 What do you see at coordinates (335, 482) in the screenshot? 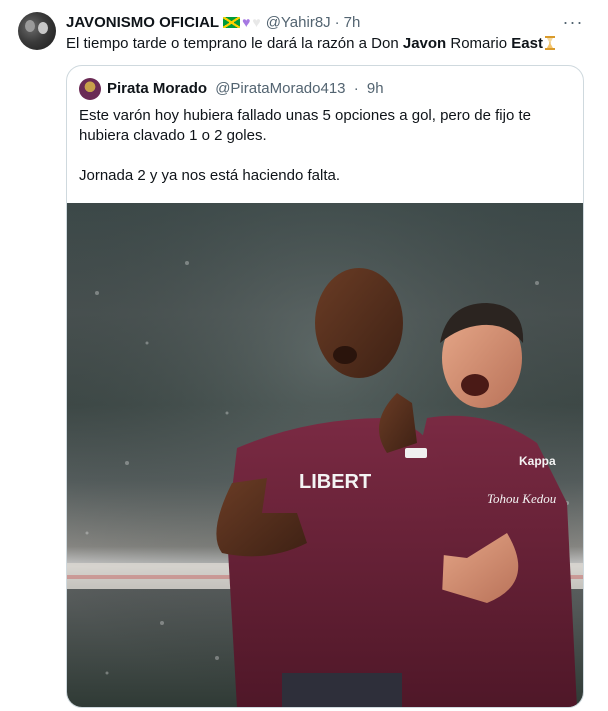
I see `jersey-sponsor-text: LIBERT` at bounding box center [335, 482].